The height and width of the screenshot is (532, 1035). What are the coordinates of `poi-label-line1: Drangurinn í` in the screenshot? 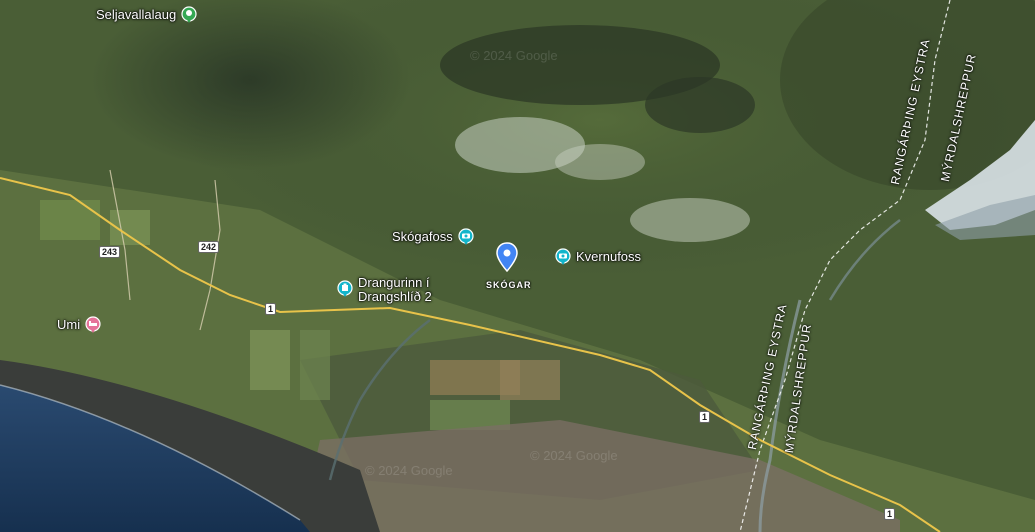 It's located at (394, 282).